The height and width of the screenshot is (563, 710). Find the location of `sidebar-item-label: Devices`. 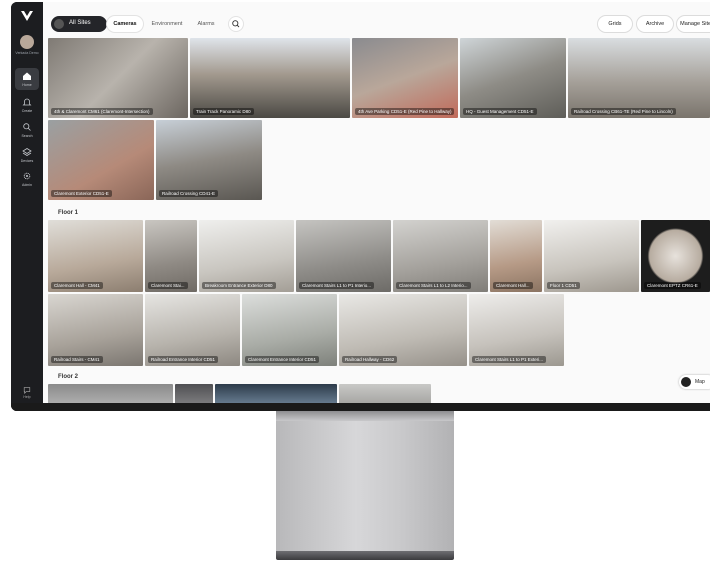

sidebar-item-label: Devices is located at coordinates (27, 161).